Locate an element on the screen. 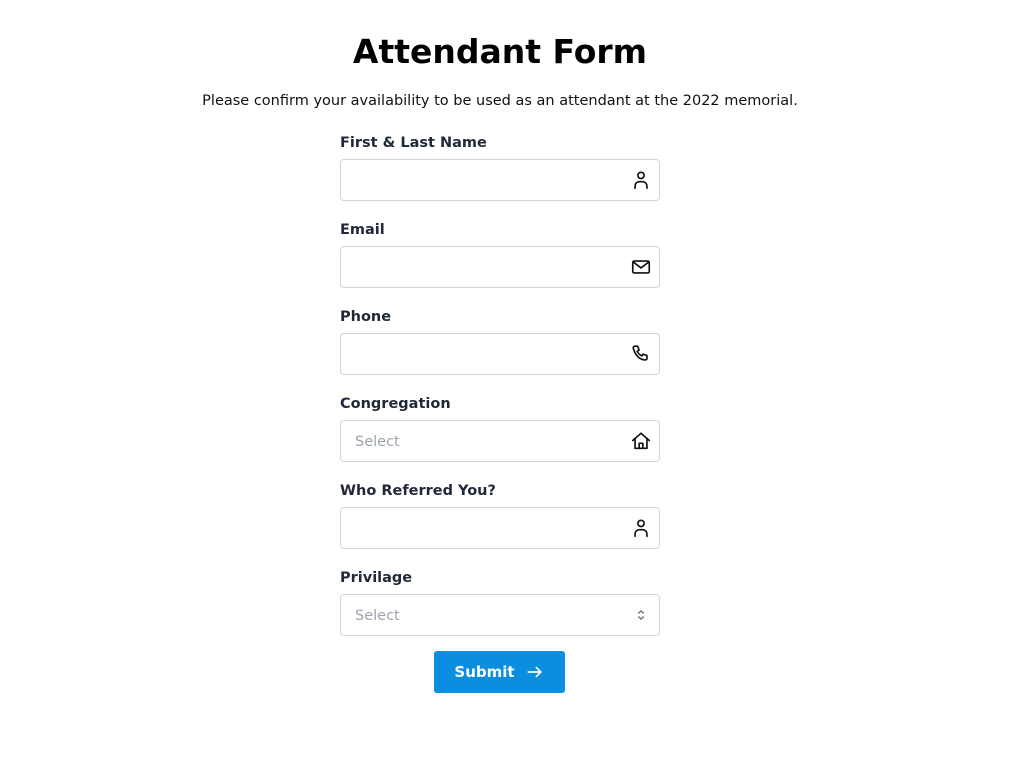 The height and width of the screenshot is (773, 1015). submit-container: Submit is located at coordinates (499, 672).